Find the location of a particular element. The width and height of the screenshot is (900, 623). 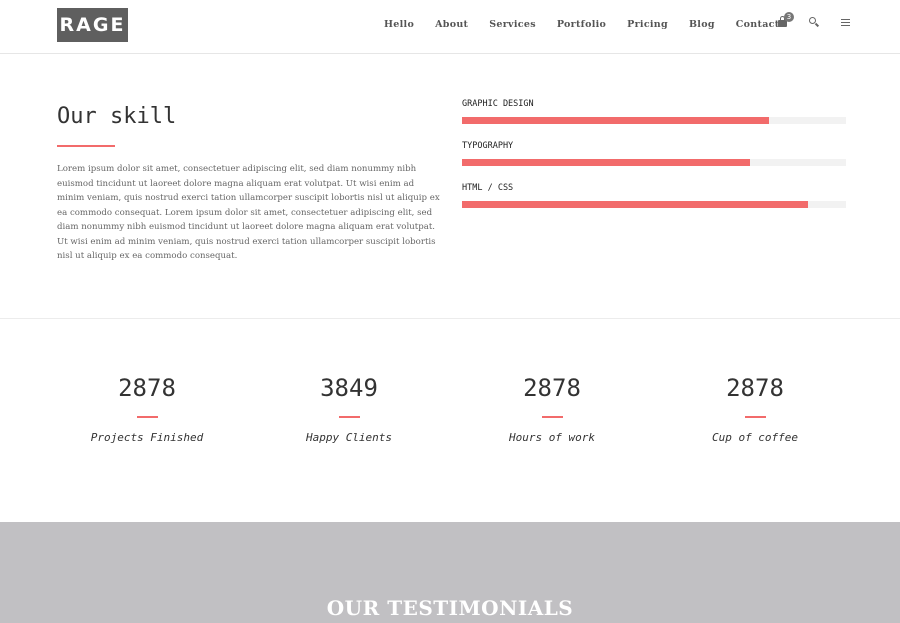

shopping-bag-icon: 3 is located at coordinates (785, 20).